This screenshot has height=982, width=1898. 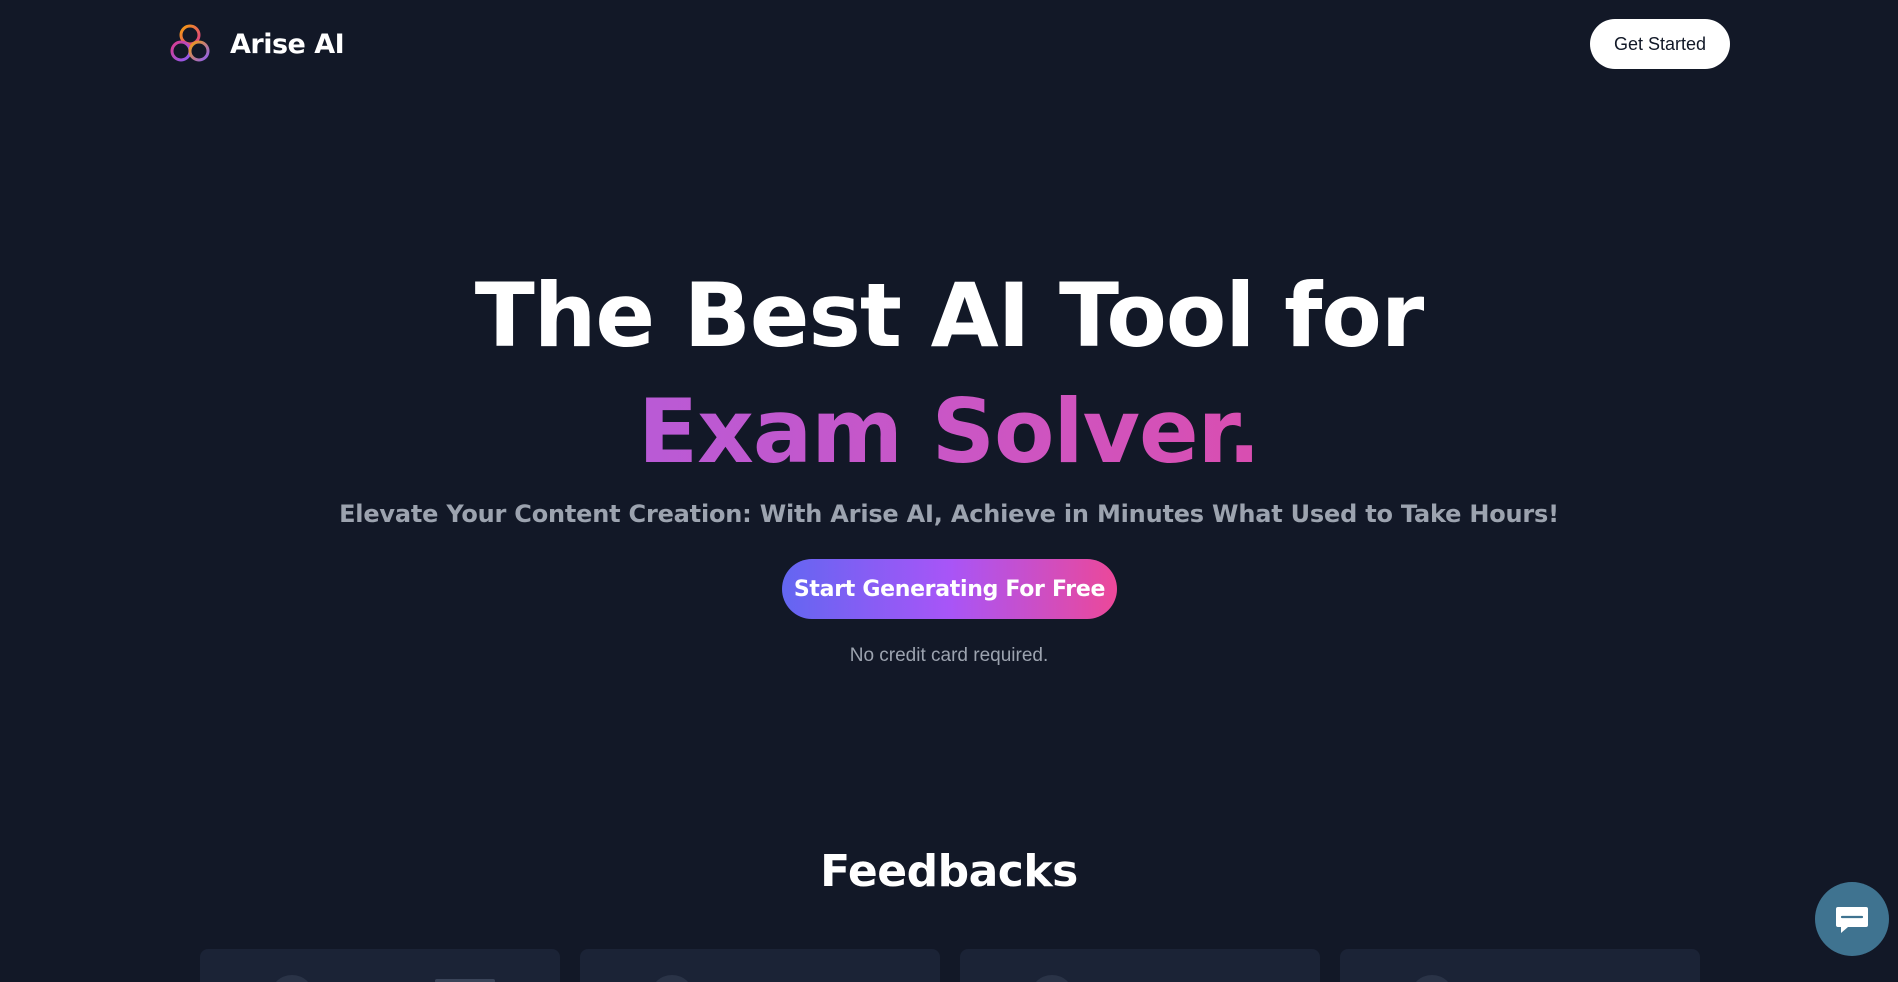 What do you see at coordinates (949, 315) in the screenshot?
I see `hero-title-line1: The Best AI Tool for` at bounding box center [949, 315].